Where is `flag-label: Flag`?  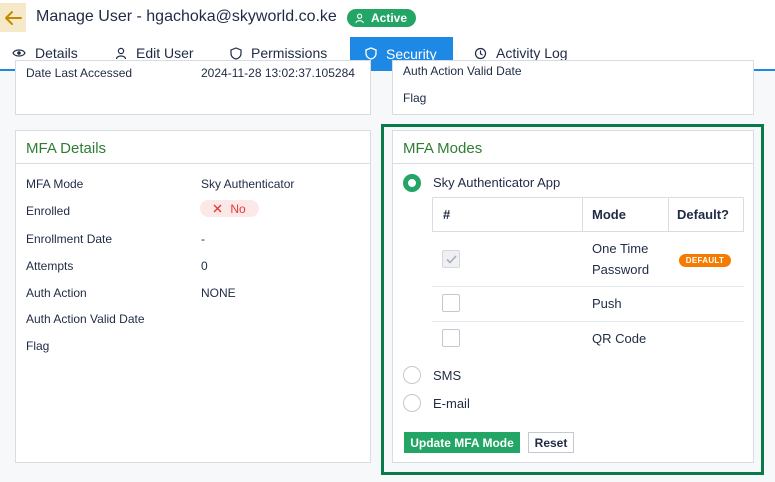
flag-label: Flag is located at coordinates (415, 98).